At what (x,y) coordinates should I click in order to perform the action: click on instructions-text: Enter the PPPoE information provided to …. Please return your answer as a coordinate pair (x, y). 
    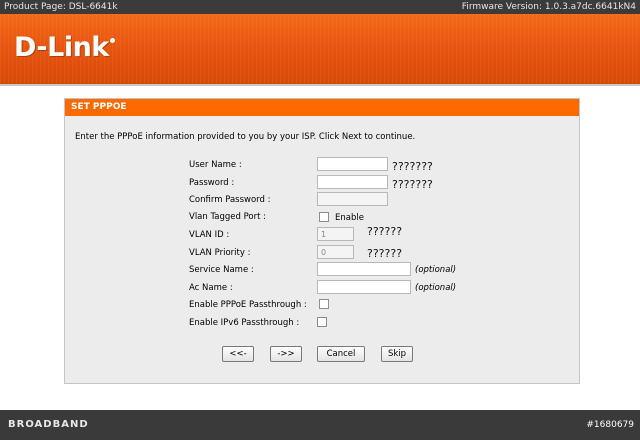
    Looking at the image, I should click on (245, 137).